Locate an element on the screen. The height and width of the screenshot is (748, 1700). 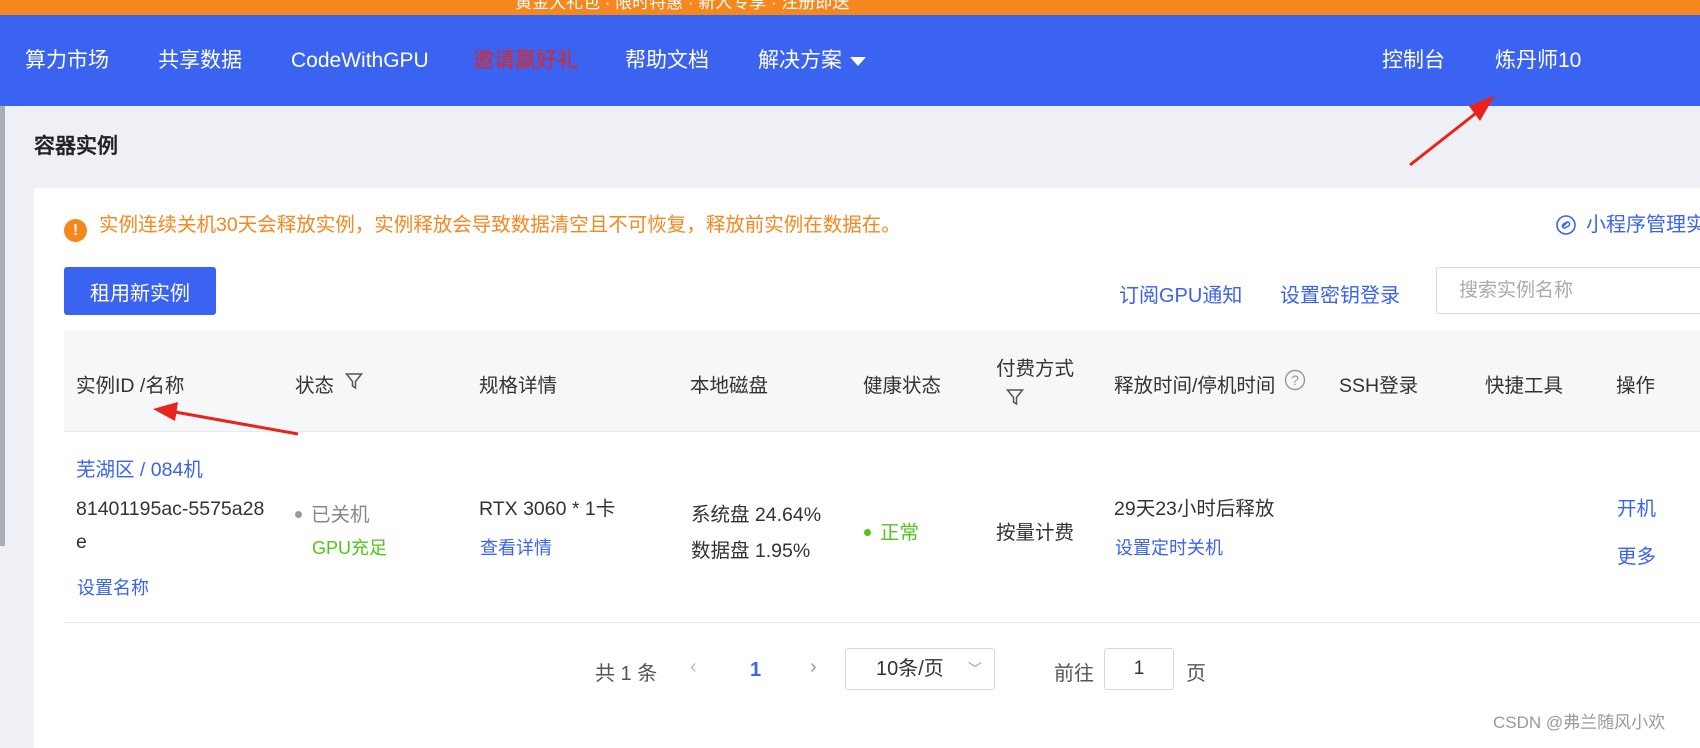
nav-item-codewithgpu: CodeWithGPU is located at coordinates (360, 60).